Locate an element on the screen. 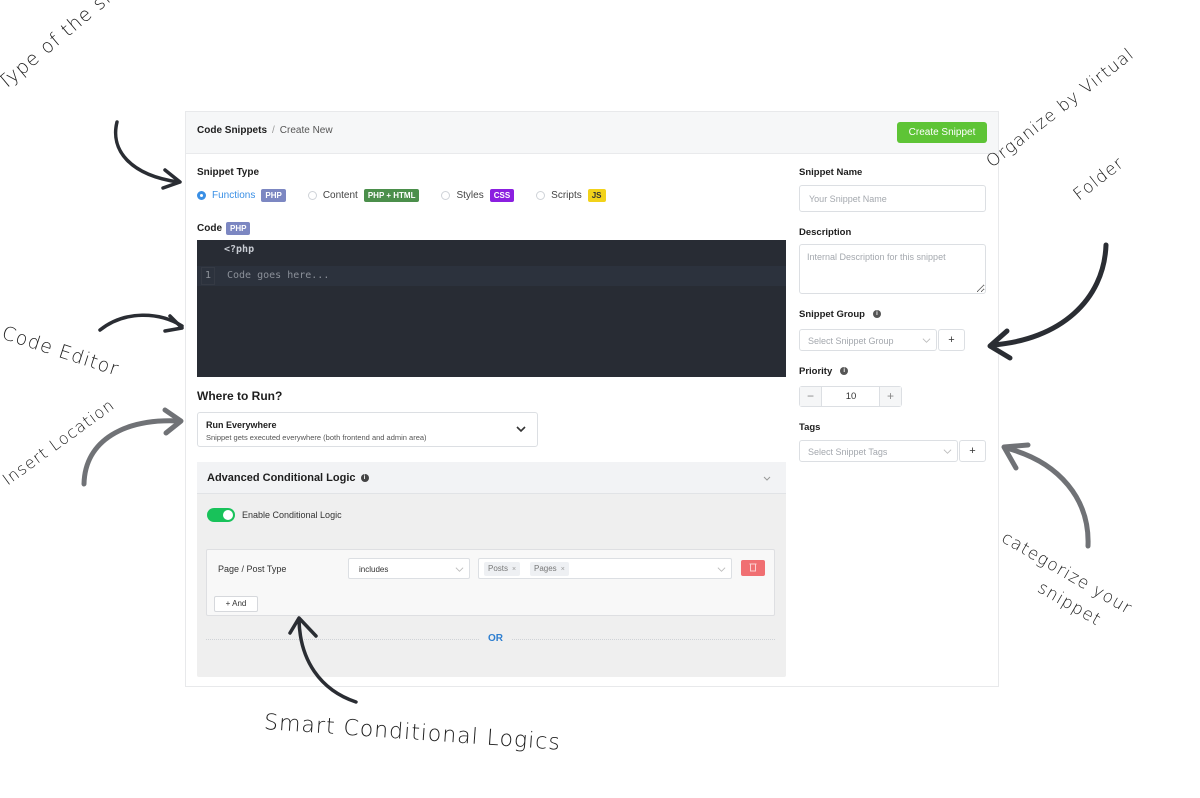  line-number: 1 is located at coordinates (208, 276).